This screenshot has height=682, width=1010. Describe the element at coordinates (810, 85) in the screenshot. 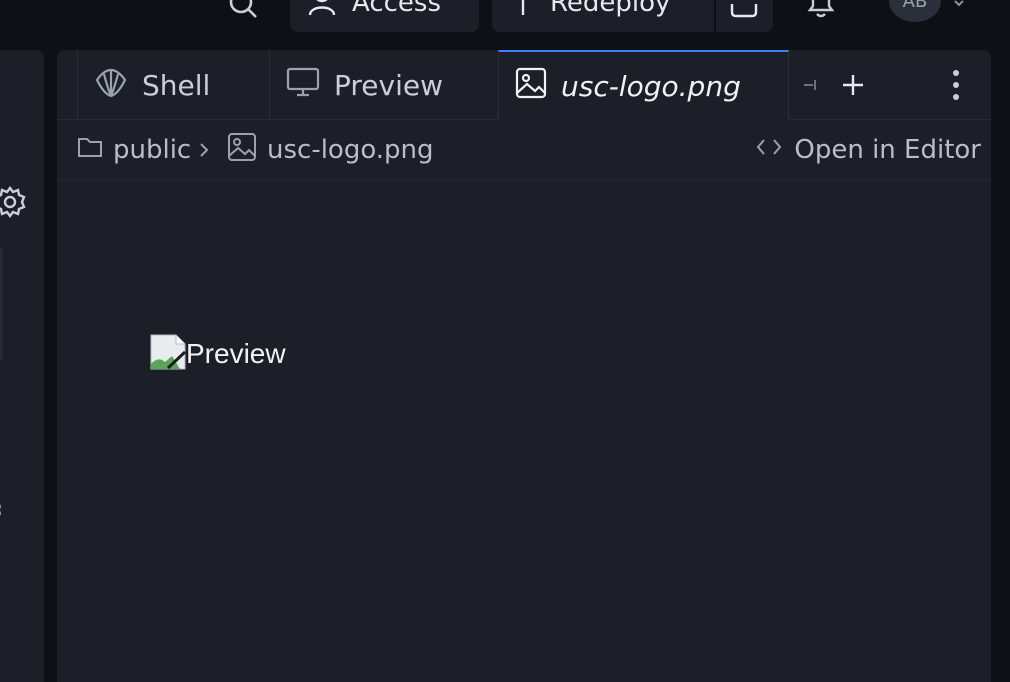

I see `overflow-indicator-icon` at that location.